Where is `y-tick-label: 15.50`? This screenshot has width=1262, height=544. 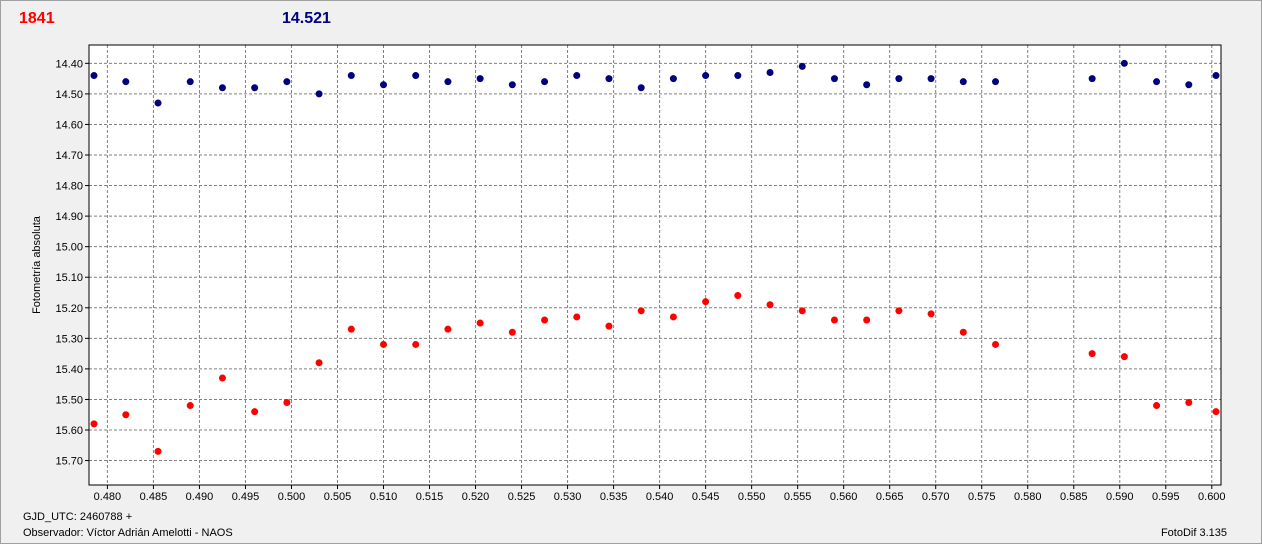 y-tick-label: 15.50 is located at coordinates (69, 400).